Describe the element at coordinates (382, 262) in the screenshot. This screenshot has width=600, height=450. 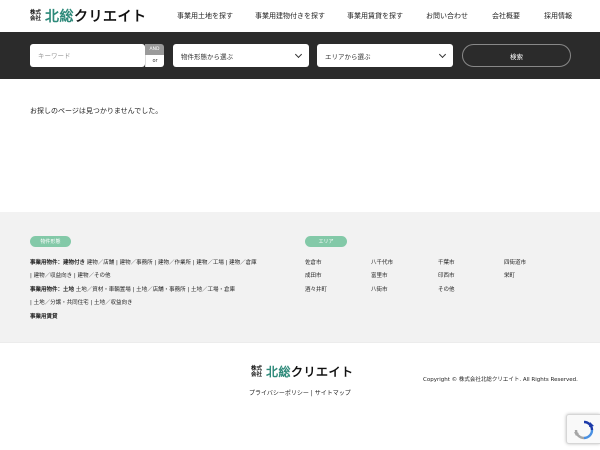
I see `area-link-yachiyo: 八千代市` at that location.